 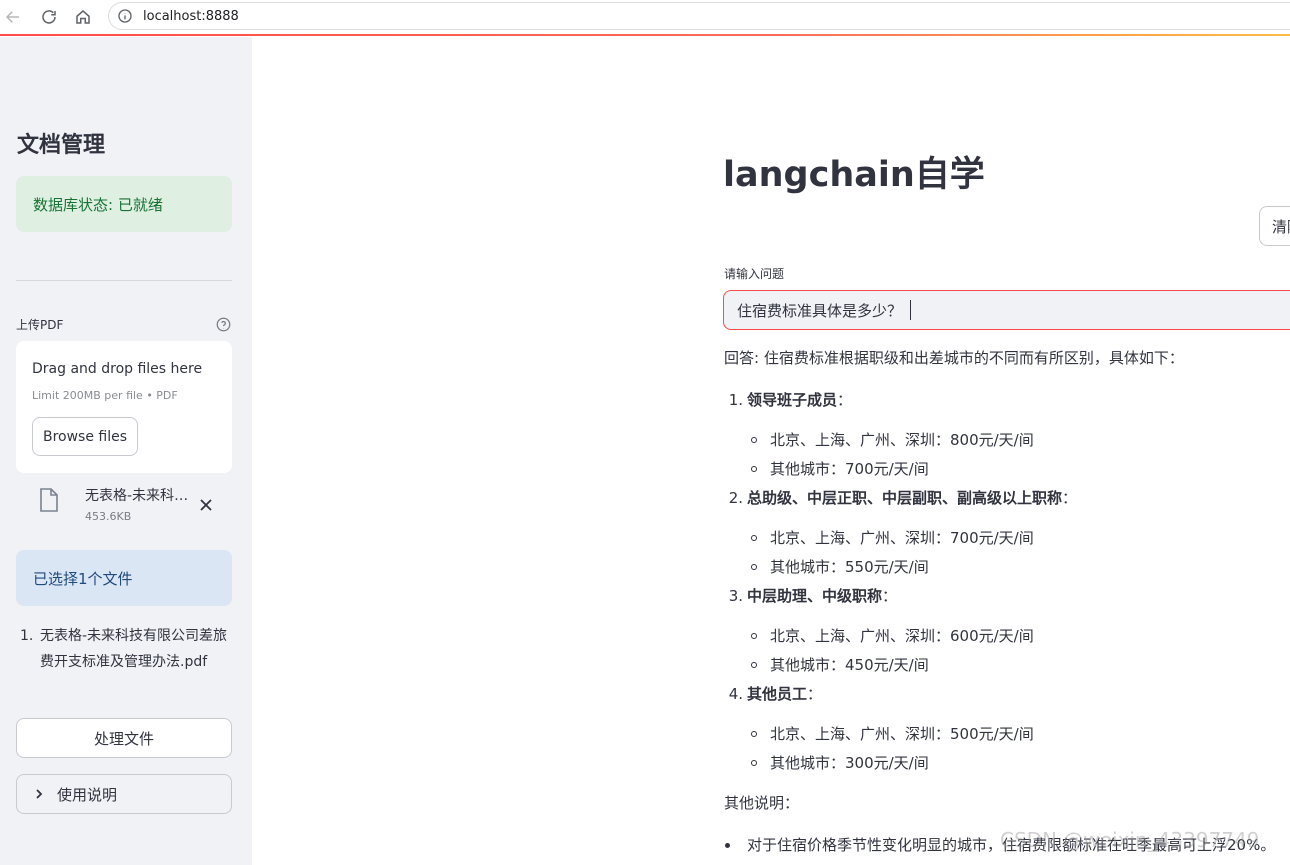 I want to click on list-item: 北京、上海、广州、深圳：700元/天/间, so click(x=1007, y=540).